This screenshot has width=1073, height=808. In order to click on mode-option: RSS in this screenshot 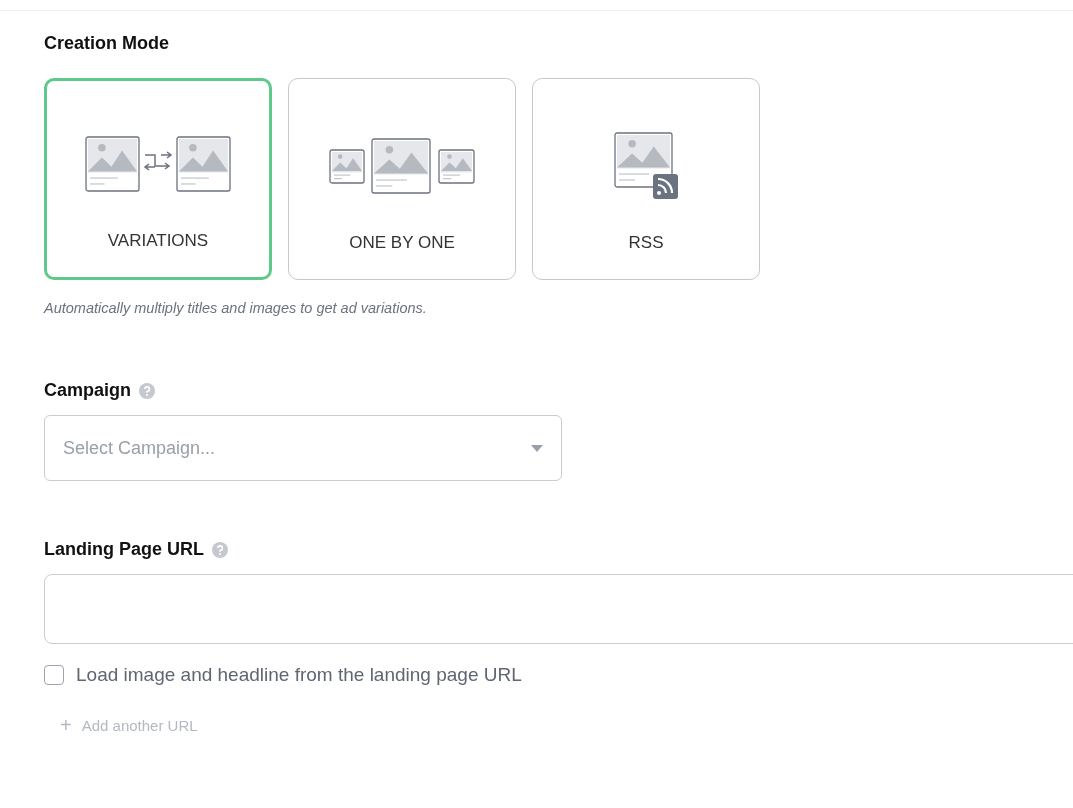, I will do `click(646, 179)`.